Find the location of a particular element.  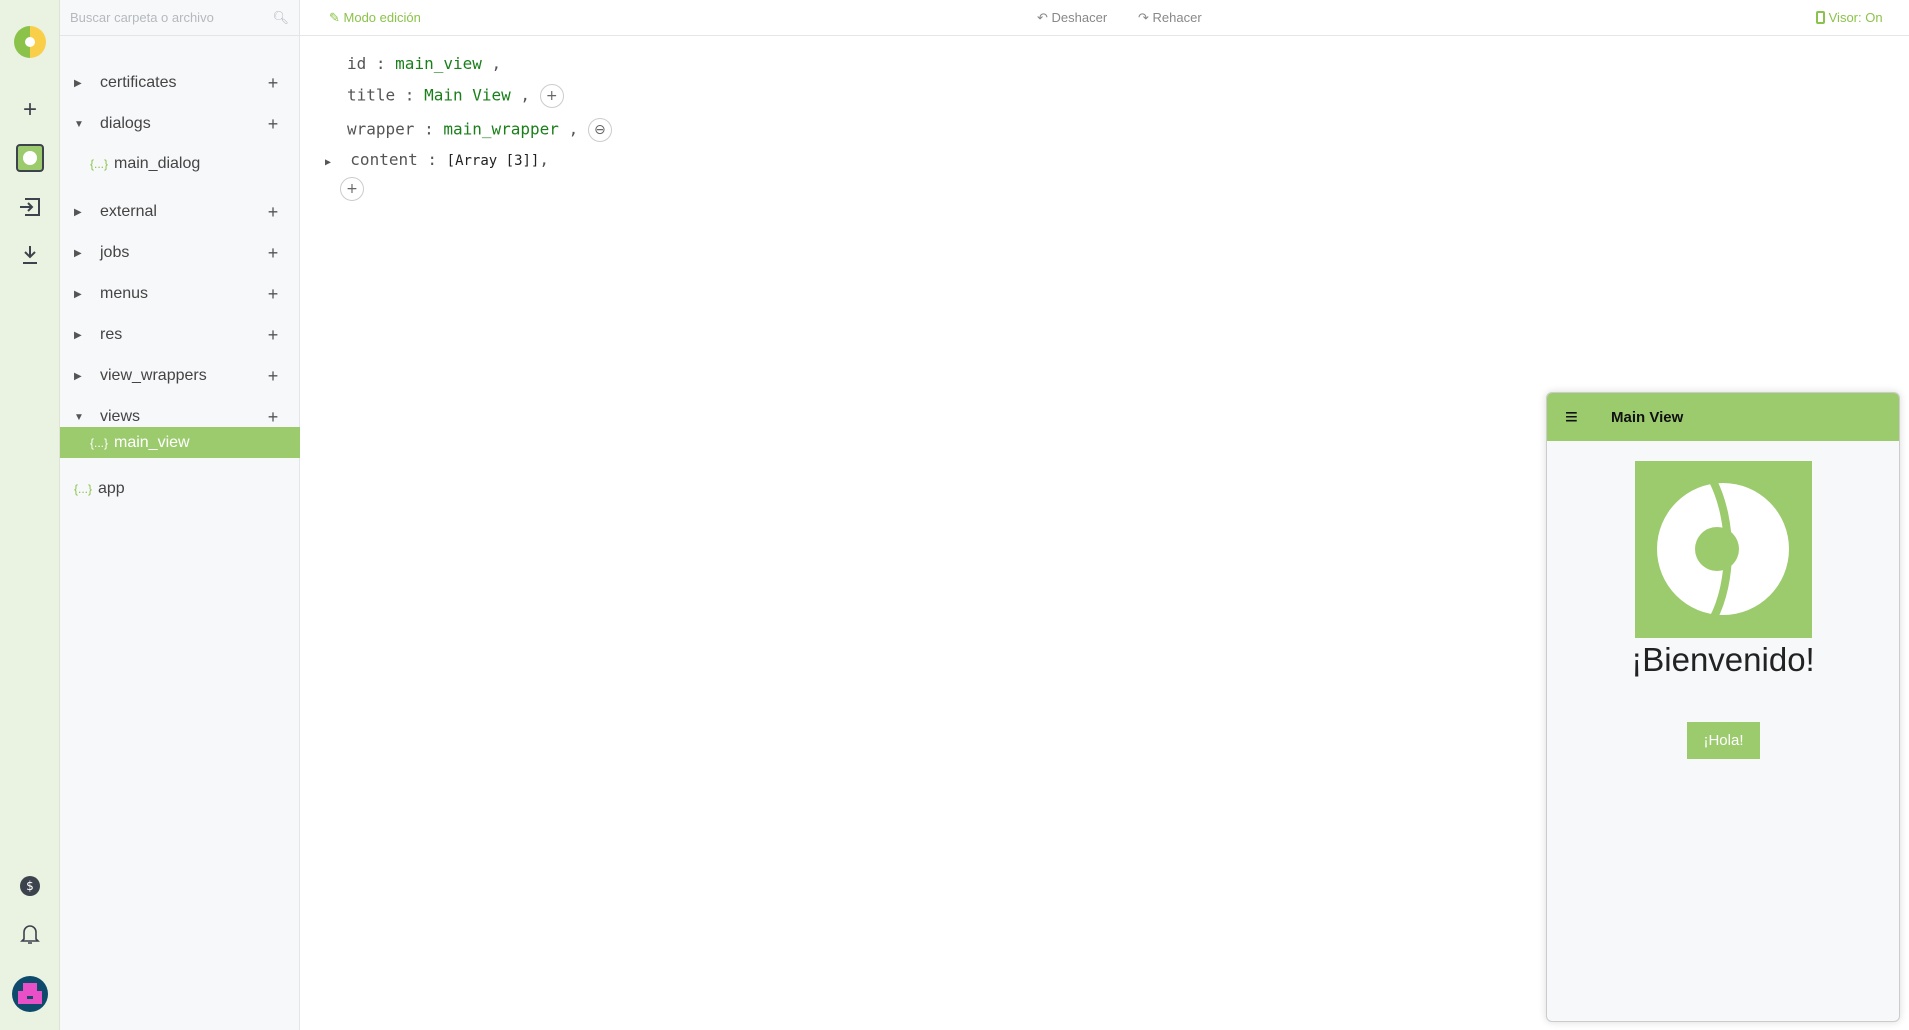

prop-content: ▶ content : [Array [3]], is located at coordinates (437, 159).